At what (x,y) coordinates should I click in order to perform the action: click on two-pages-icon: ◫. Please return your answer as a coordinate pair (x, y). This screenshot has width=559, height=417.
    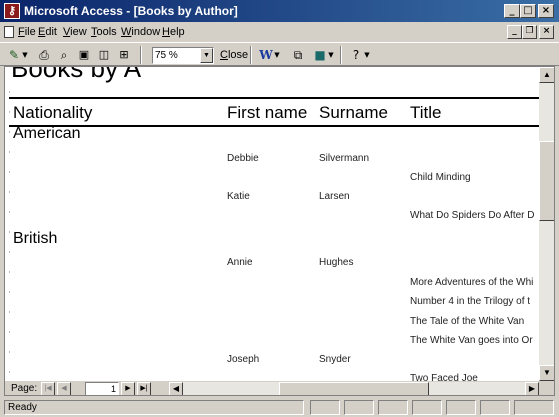
    Looking at the image, I should click on (104, 55).